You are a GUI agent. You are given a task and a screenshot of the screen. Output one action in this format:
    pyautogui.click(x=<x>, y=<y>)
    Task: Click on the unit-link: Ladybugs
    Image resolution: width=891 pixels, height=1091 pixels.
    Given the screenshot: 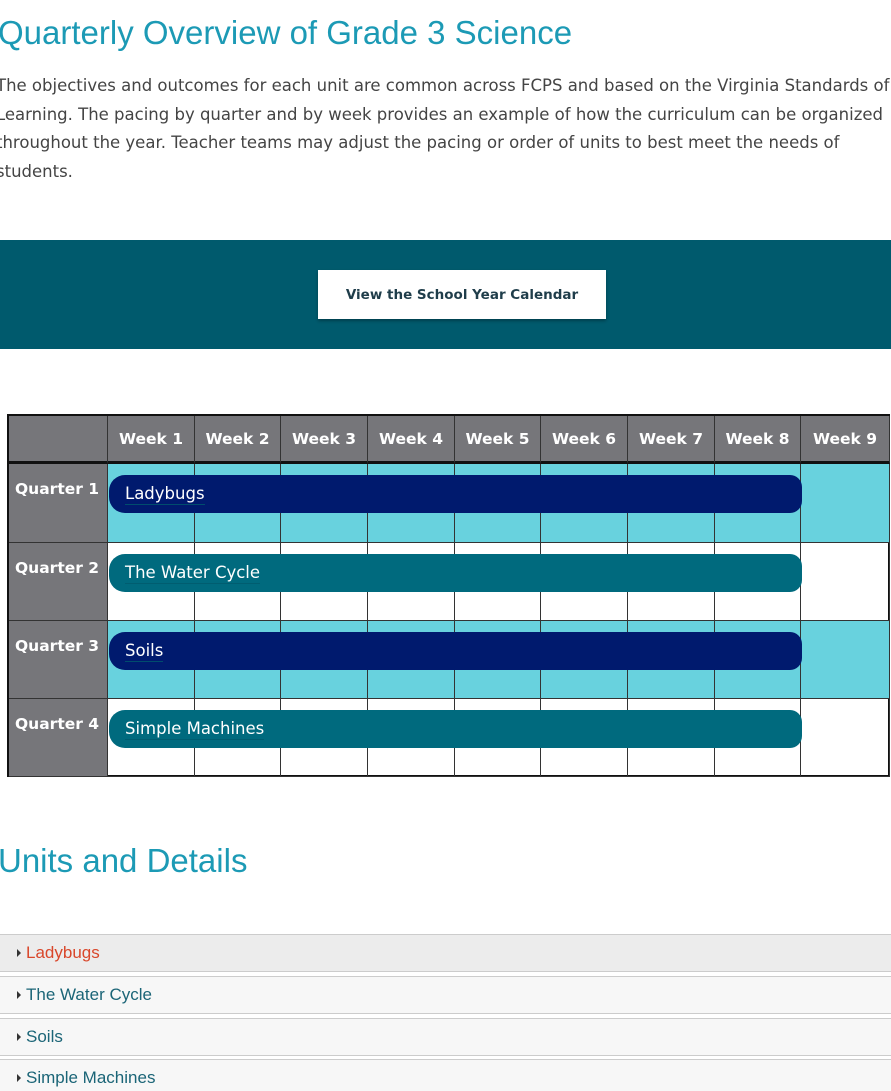 What is the action you would take?
    pyautogui.click(x=165, y=494)
    